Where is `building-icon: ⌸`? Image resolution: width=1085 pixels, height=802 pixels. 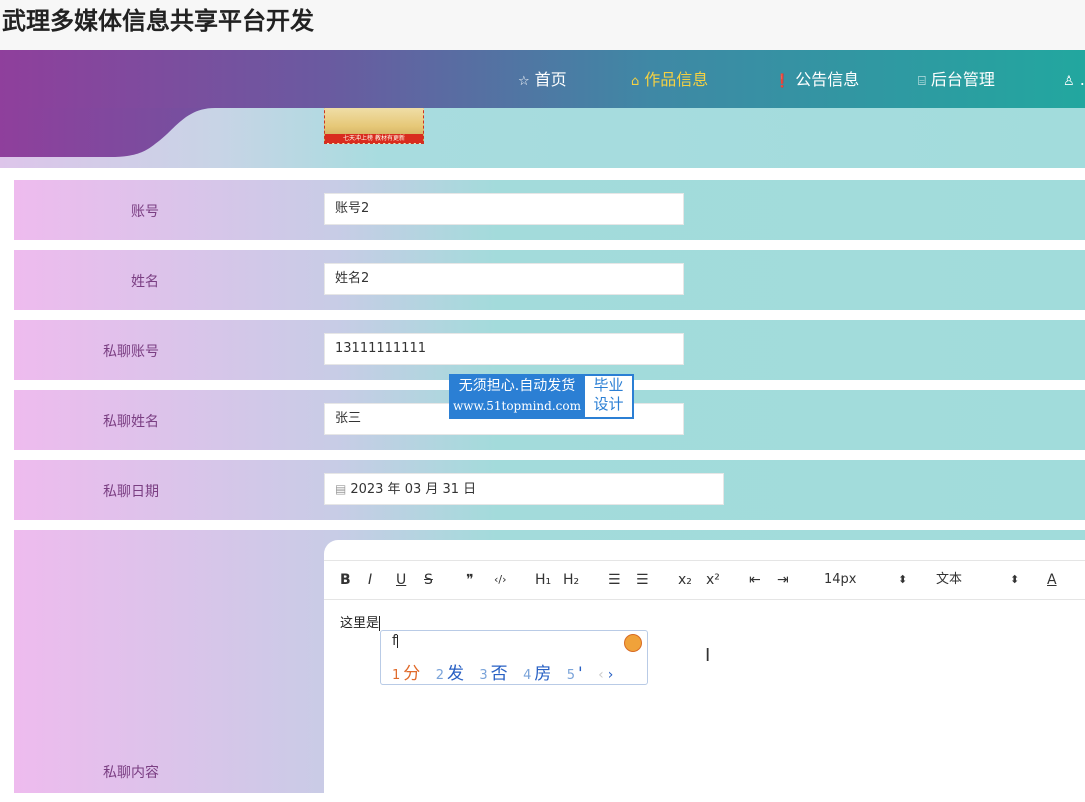 building-icon: ⌸ is located at coordinates (922, 81).